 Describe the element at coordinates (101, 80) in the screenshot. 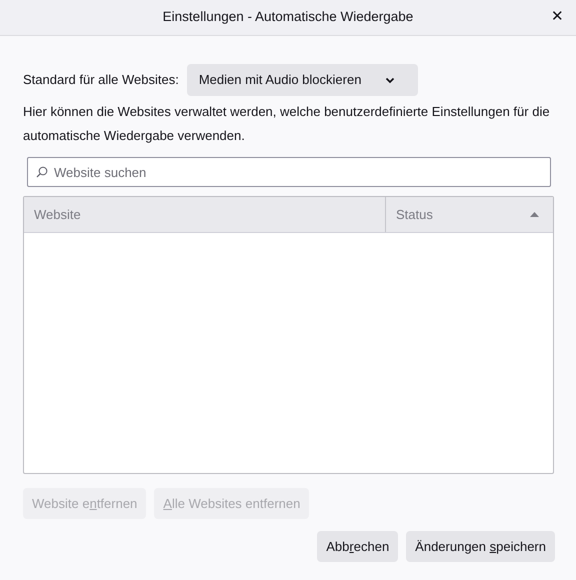

I see `default-setting-label: Standard für alle Websites:` at that location.